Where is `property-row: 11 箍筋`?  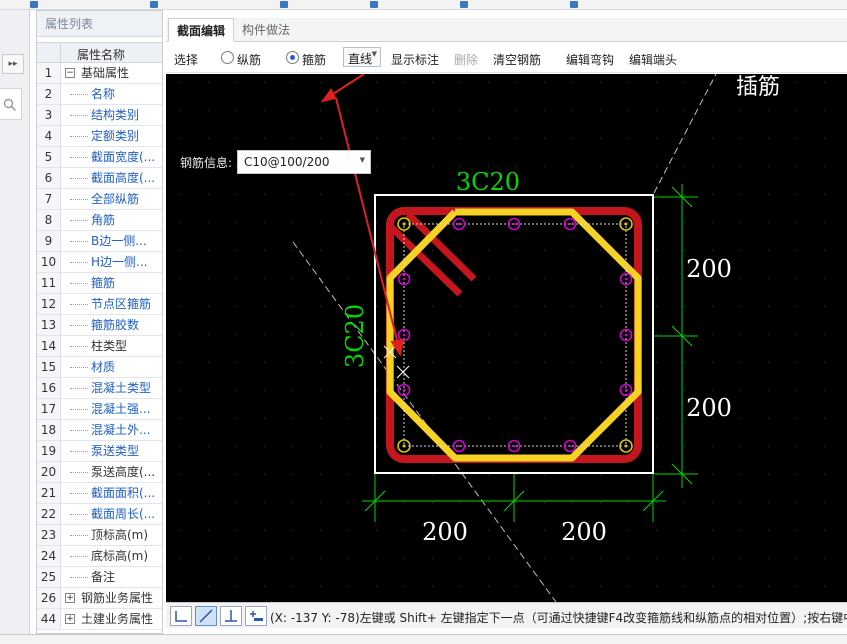
property-row: 11 箍筋 is located at coordinates (99, 283).